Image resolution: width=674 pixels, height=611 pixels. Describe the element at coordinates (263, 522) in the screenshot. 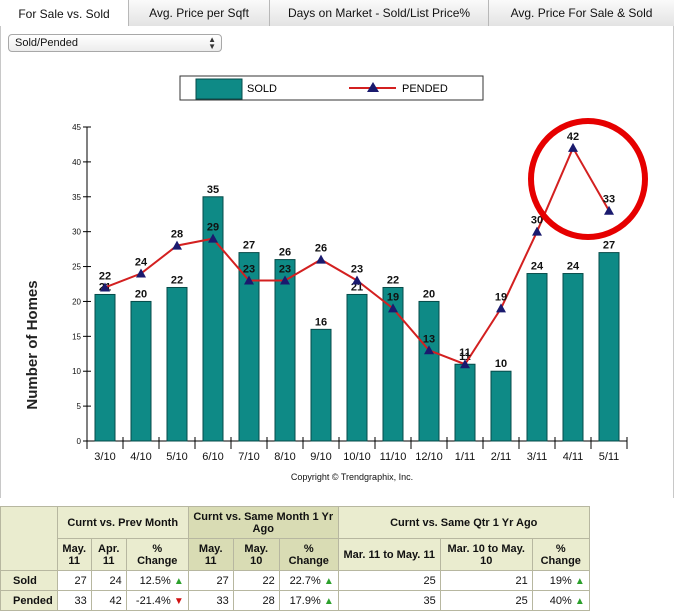

I see `header-year-ago: Curnt vs. Same Month 1 Yr Ago` at that location.